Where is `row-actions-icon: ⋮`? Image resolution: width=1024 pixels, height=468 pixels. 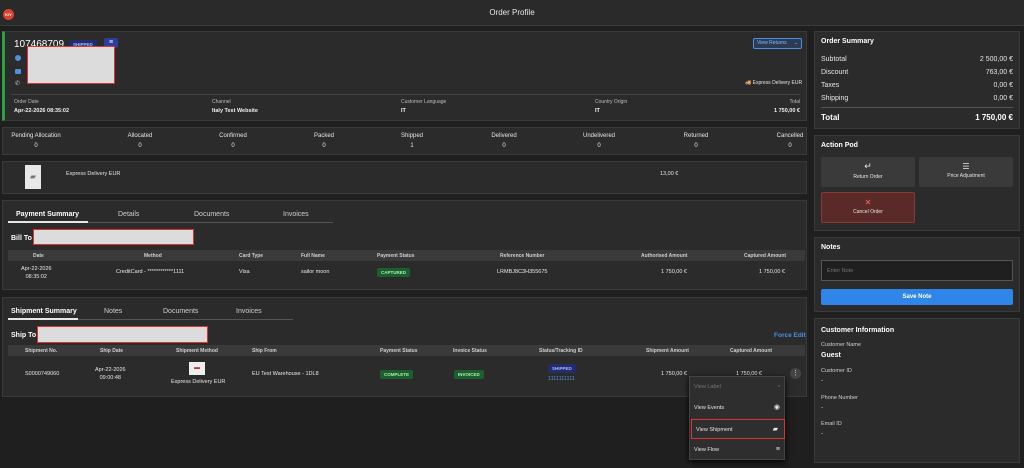
row-actions-icon: ⋮ is located at coordinates (795, 373).